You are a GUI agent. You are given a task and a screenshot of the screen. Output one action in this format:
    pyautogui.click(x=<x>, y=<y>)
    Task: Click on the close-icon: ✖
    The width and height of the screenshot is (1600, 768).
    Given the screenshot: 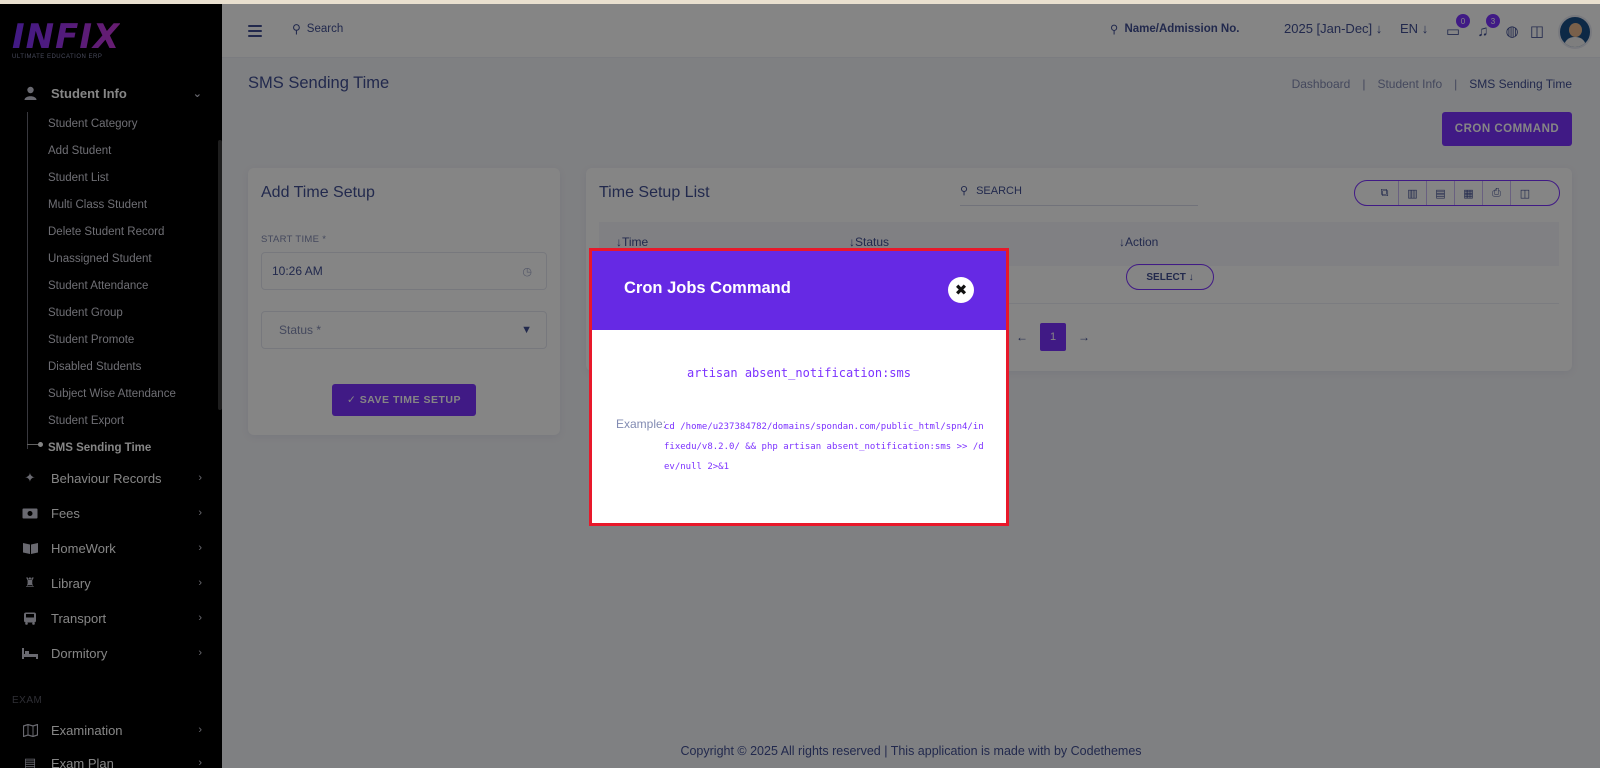 What is the action you would take?
    pyautogui.click(x=961, y=290)
    